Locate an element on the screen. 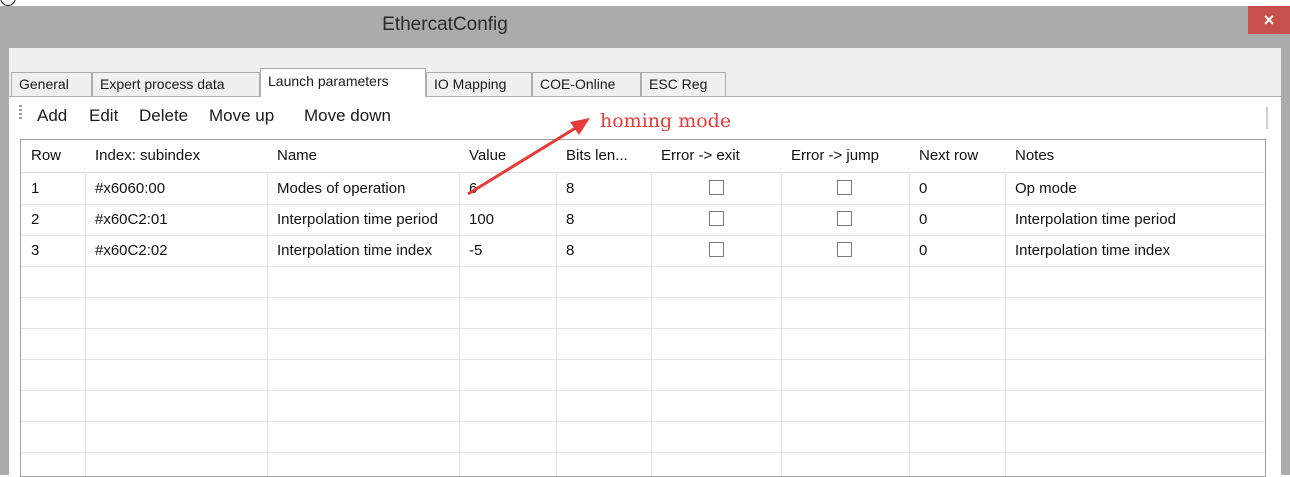 The height and width of the screenshot is (477, 1290). column-header-value: Value is located at coordinates (507, 156).